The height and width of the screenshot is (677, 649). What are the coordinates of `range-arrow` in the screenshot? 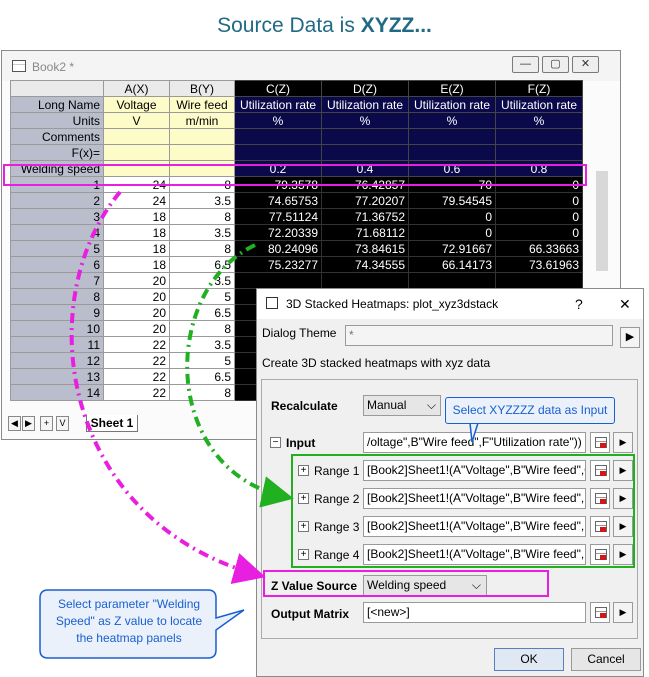 It's located at (239, 375).